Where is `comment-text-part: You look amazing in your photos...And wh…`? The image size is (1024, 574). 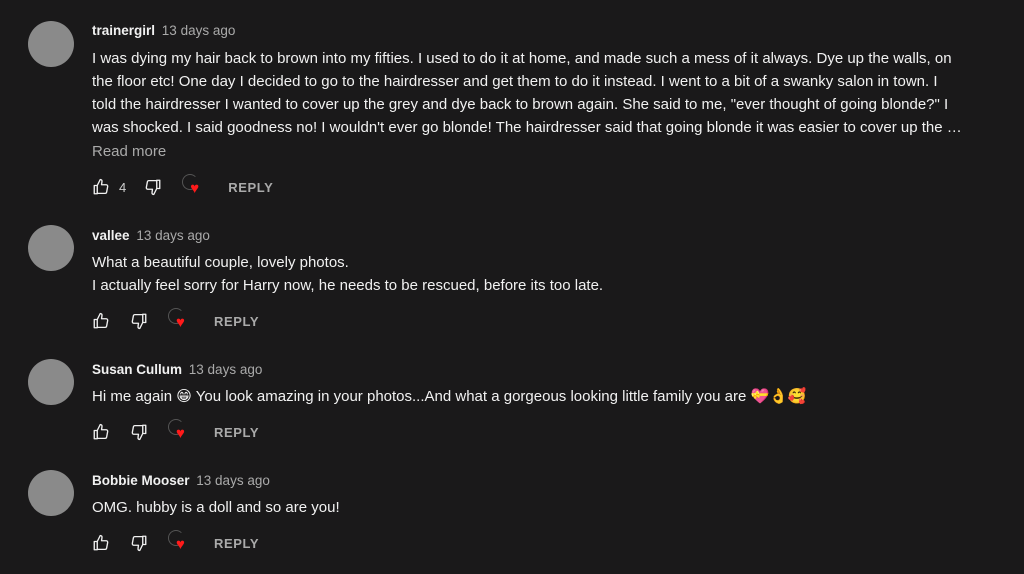 comment-text-part: You look amazing in your photos...And wh… is located at coordinates (471, 396).